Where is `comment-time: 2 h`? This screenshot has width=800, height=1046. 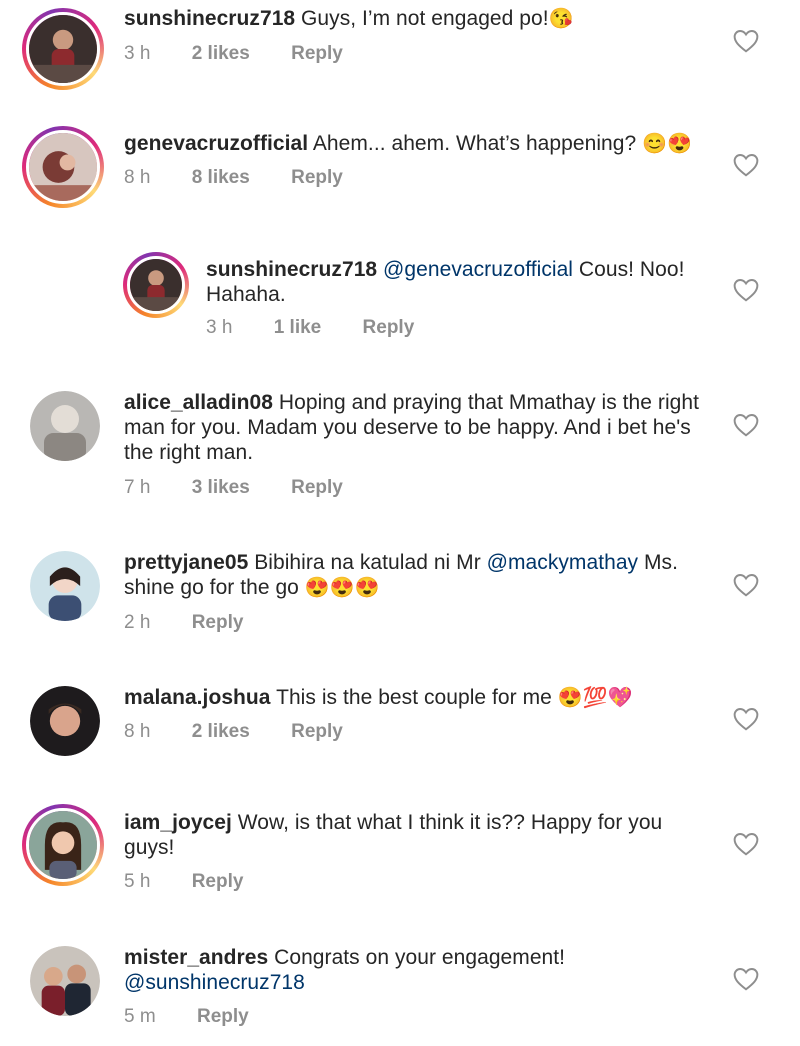 comment-time: 2 h is located at coordinates (137, 622).